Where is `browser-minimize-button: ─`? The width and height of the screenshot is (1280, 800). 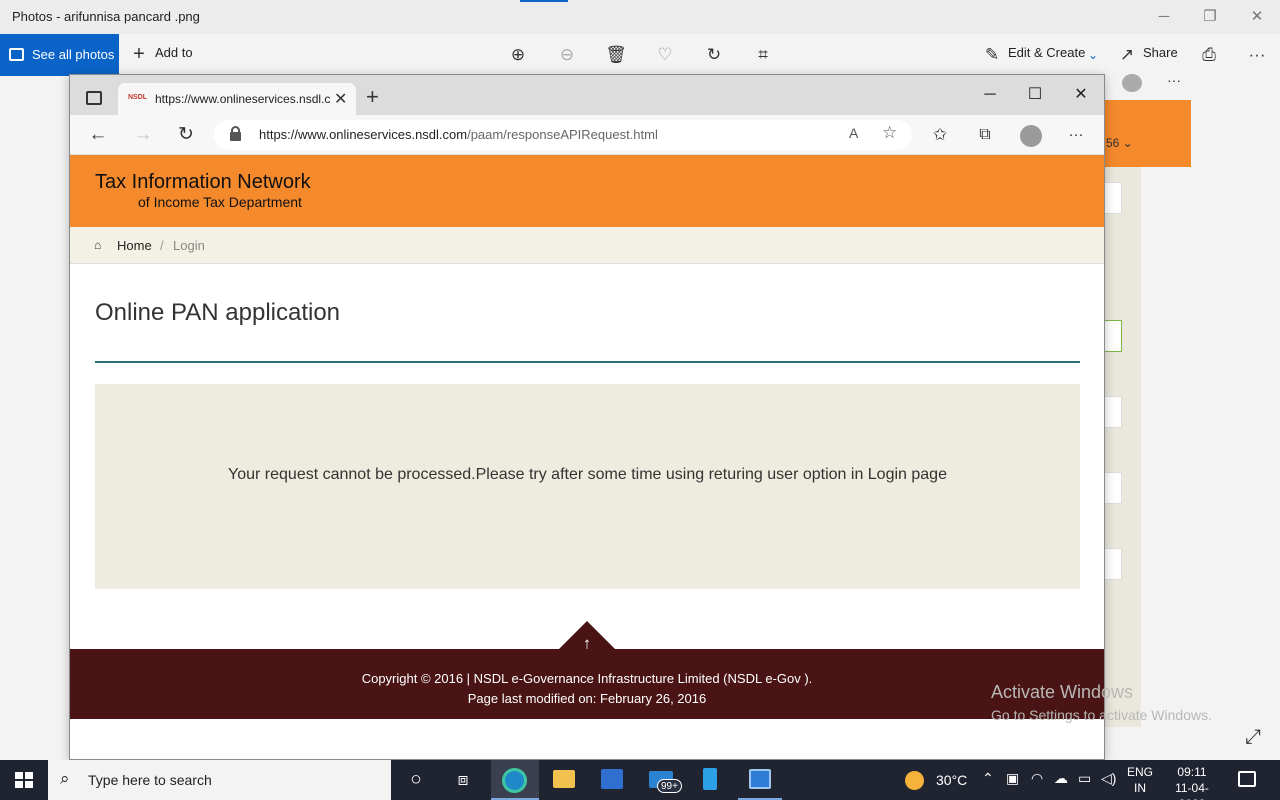 browser-minimize-button: ─ is located at coordinates (990, 95).